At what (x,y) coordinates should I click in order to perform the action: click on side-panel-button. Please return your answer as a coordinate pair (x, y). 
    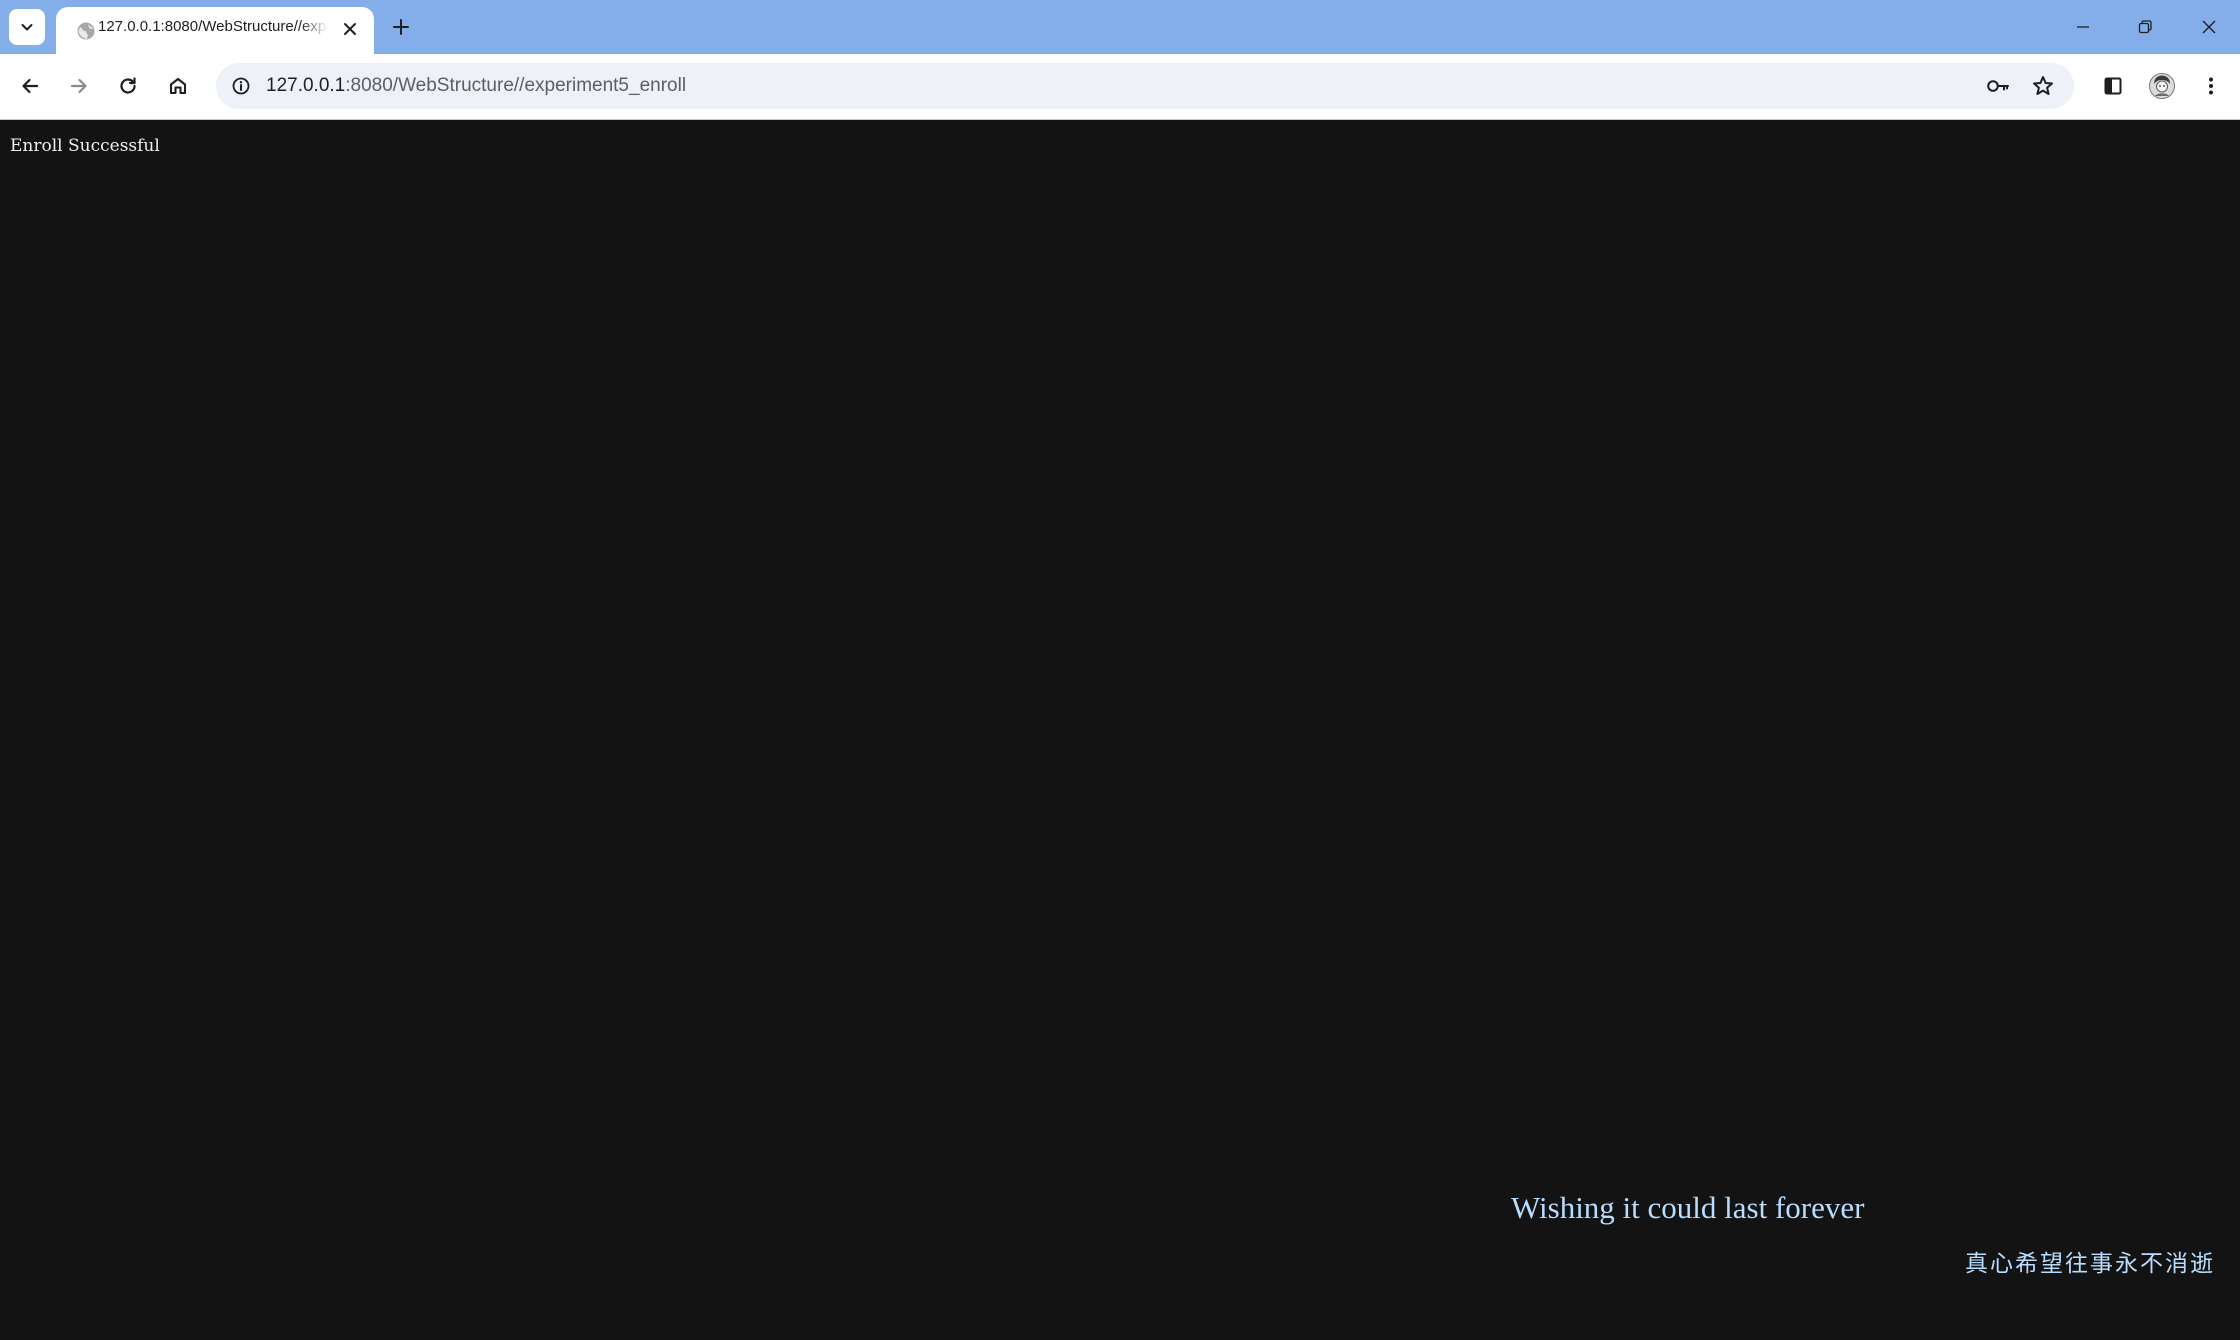
    Looking at the image, I should click on (2113, 86).